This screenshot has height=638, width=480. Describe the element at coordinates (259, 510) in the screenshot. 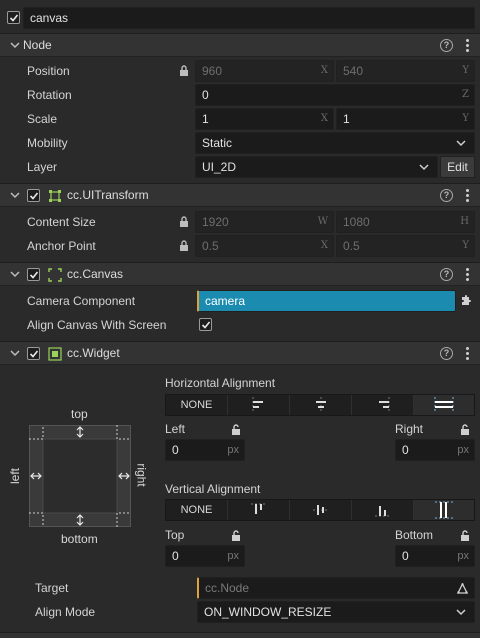

I see `v-align-top-button` at that location.